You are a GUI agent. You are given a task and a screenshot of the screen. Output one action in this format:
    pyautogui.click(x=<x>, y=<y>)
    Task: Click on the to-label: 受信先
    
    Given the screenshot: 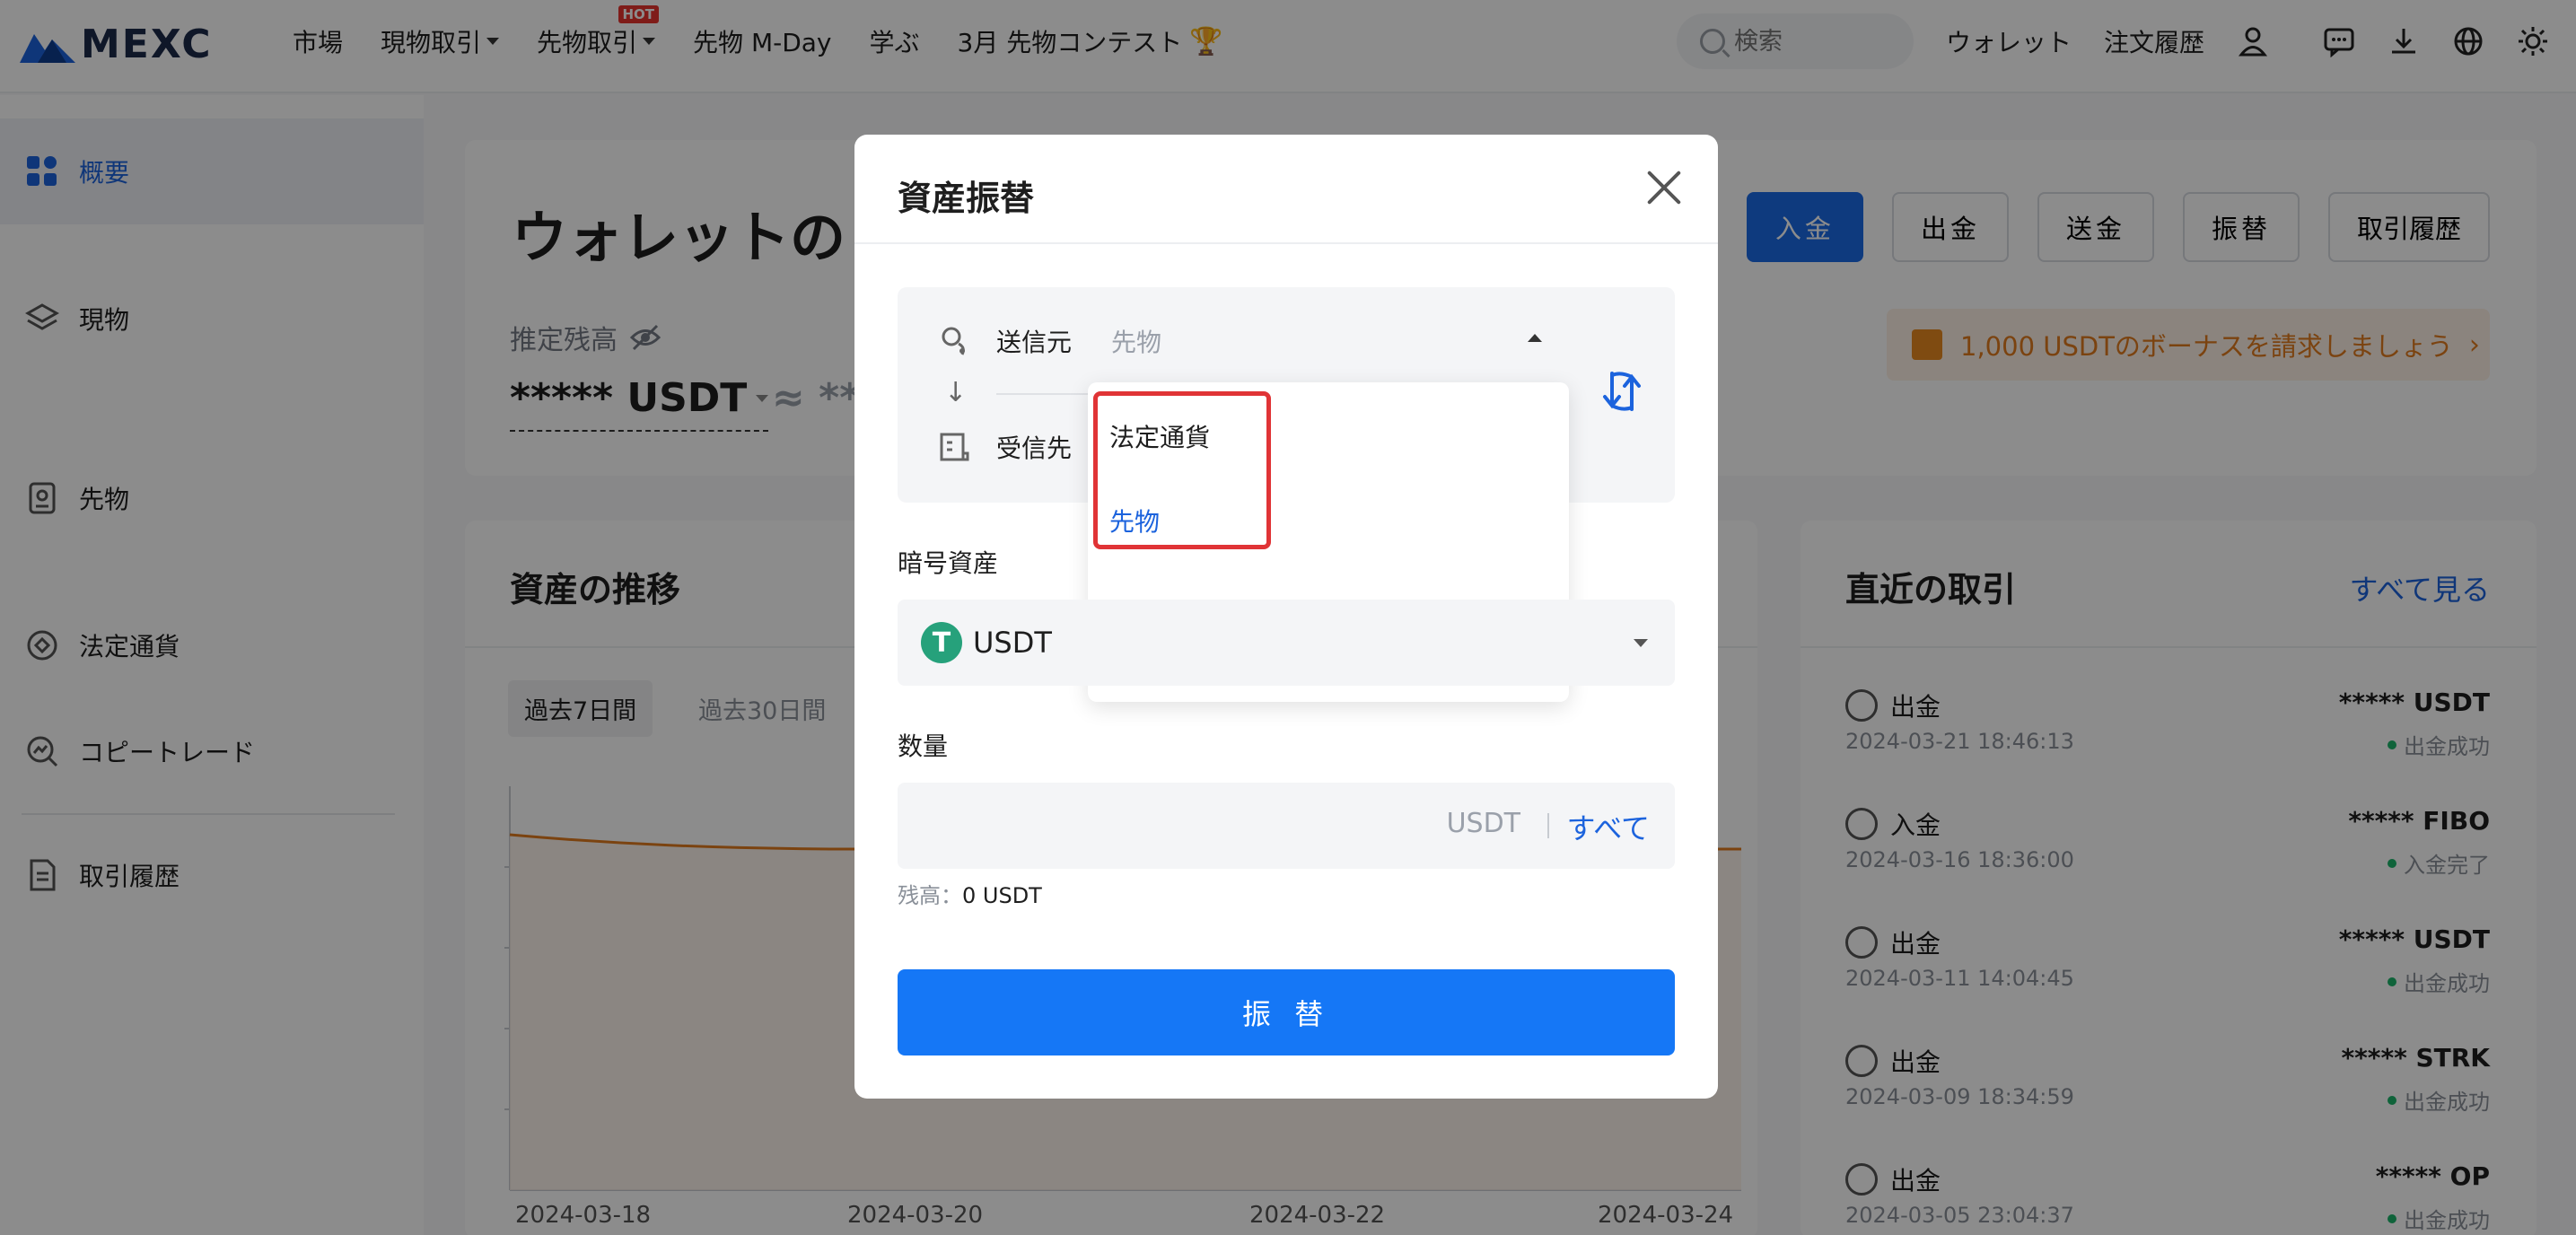 What is the action you would take?
    pyautogui.click(x=1034, y=448)
    